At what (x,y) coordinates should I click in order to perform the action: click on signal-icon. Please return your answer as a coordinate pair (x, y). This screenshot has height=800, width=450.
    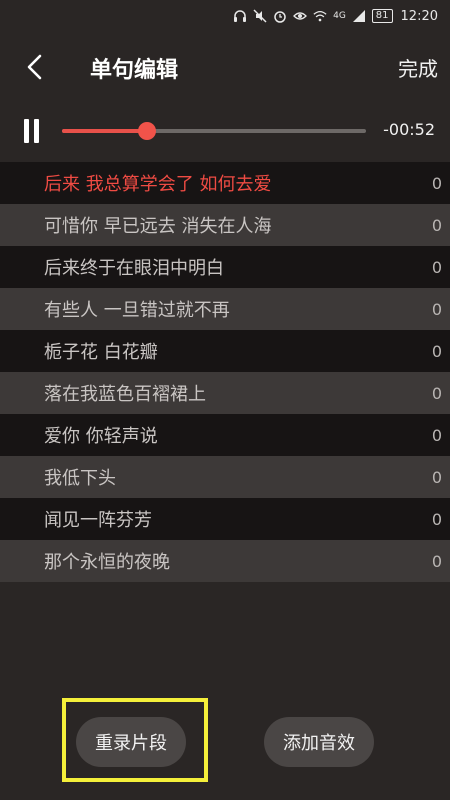
    Looking at the image, I should click on (359, 16).